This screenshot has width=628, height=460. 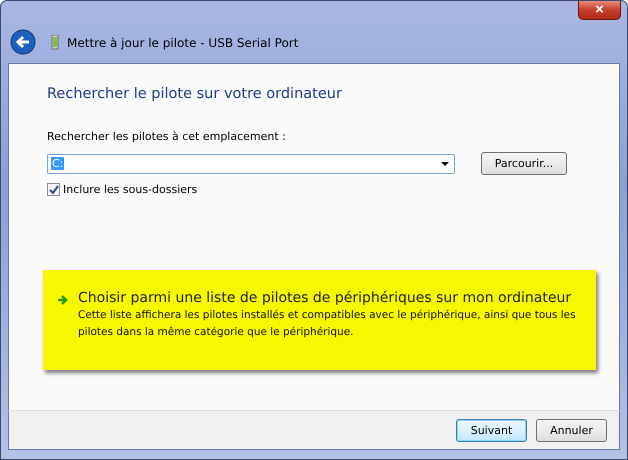 I want to click on page-heading: Rechercher le pilote sur votre ordinateur, so click(x=195, y=94).